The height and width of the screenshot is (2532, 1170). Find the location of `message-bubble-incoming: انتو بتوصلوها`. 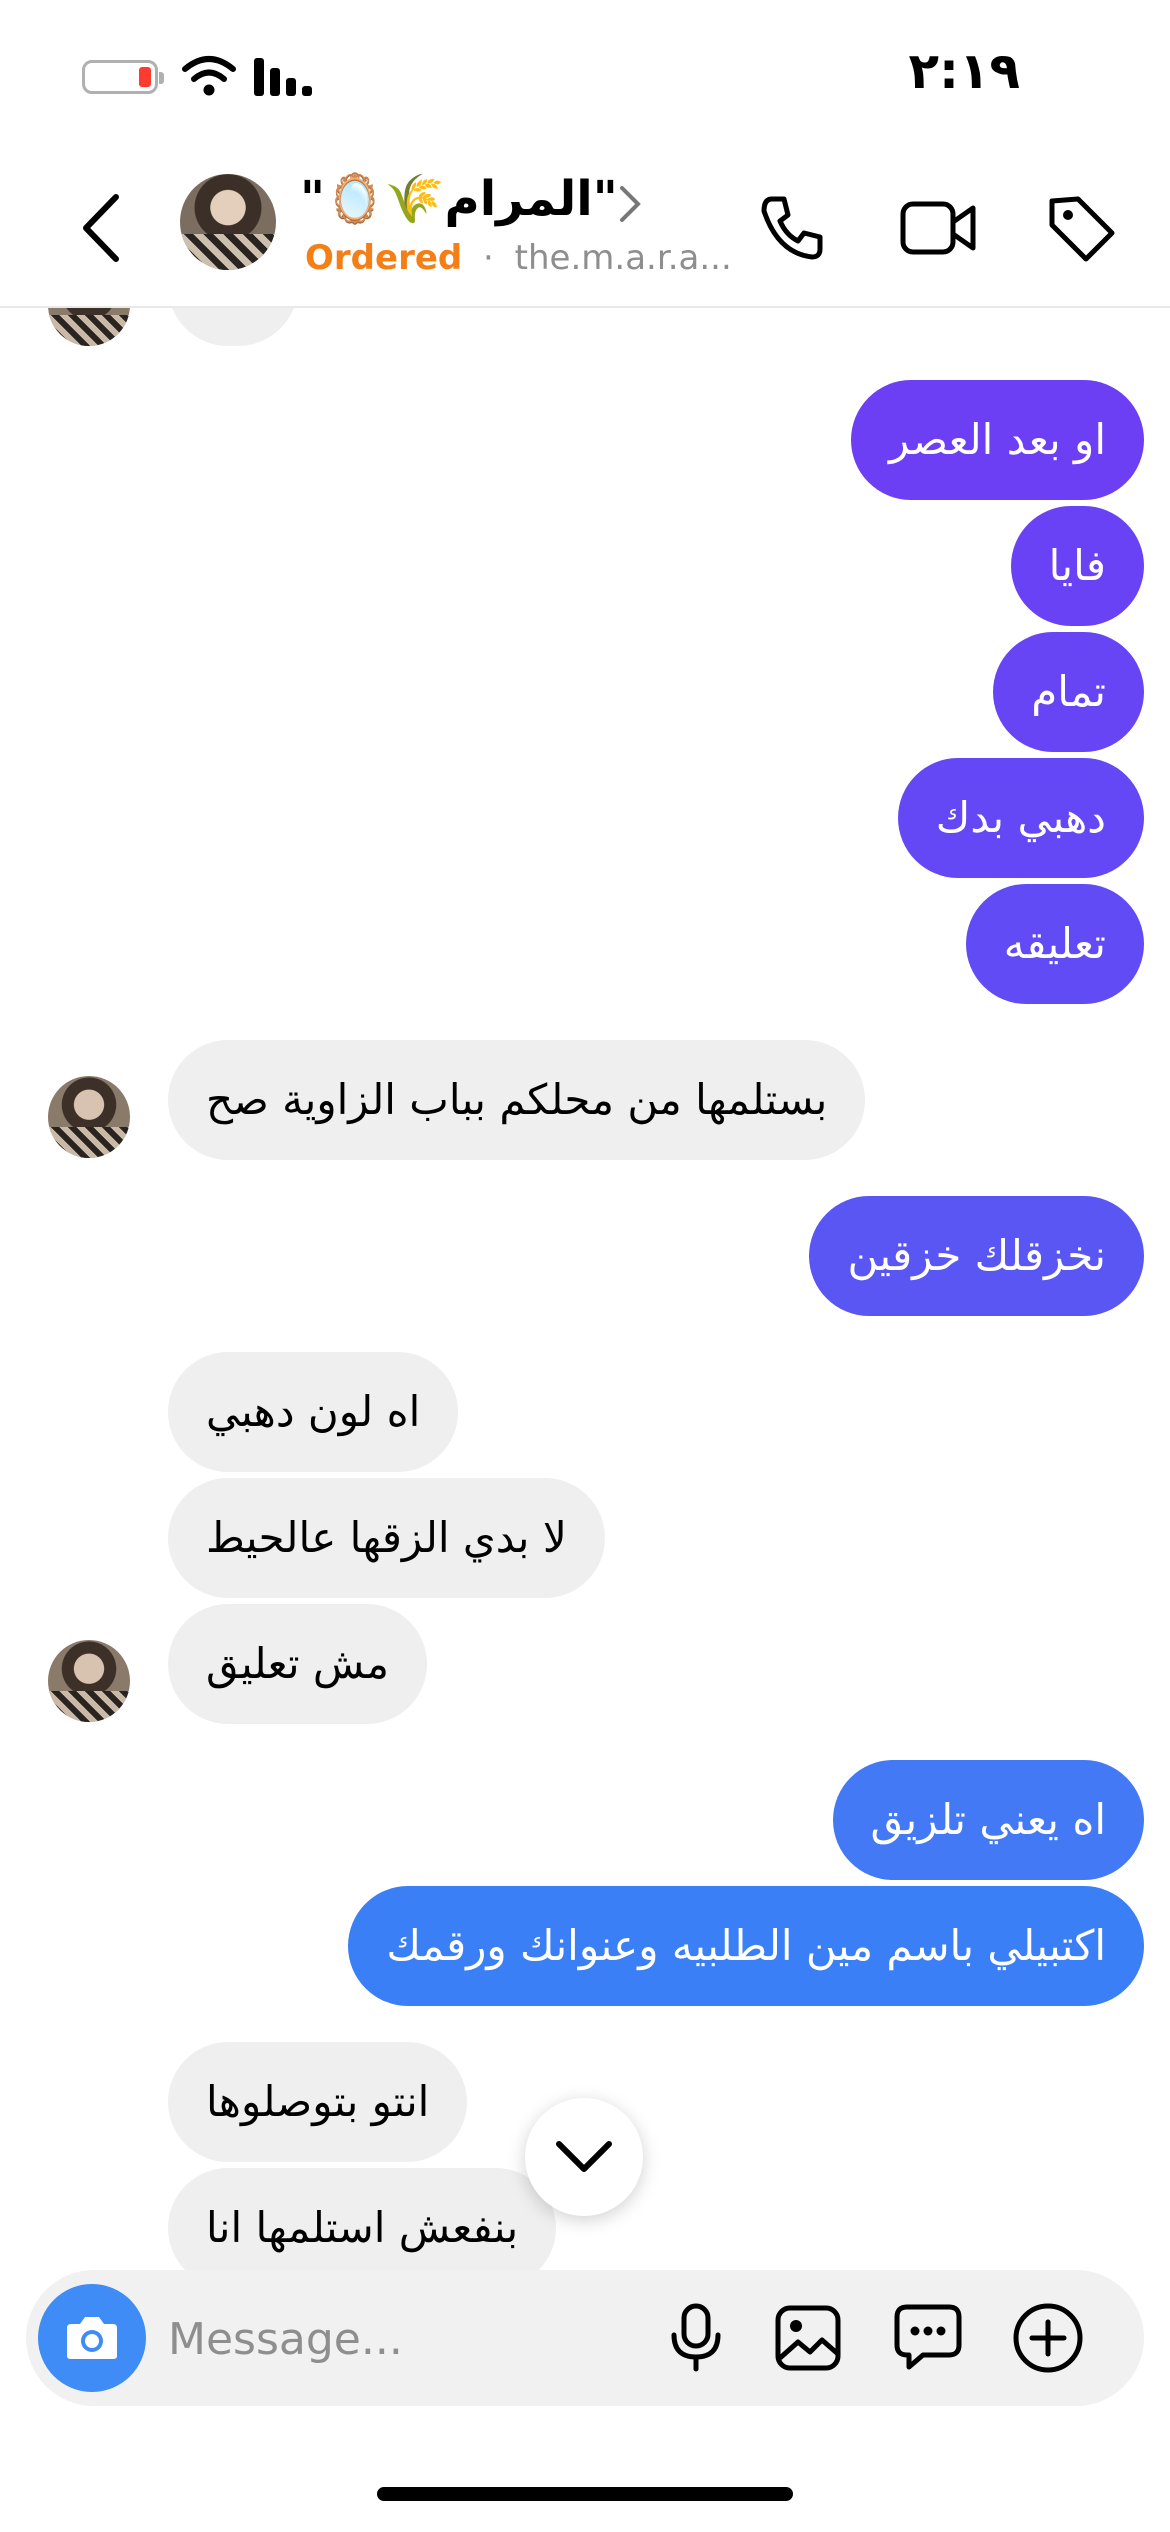

message-bubble-incoming: انتو بتوصلوها is located at coordinates (318, 2102).